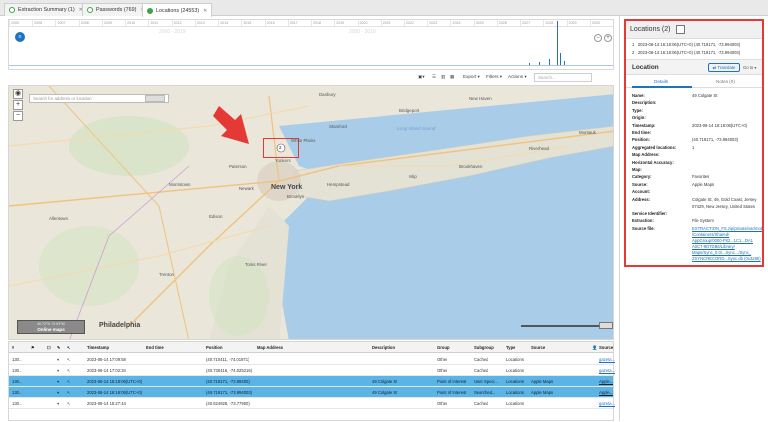 The image size is (768, 422). Describe the element at coordinates (214, 347) in the screenshot. I see `column-header: Position` at that location.